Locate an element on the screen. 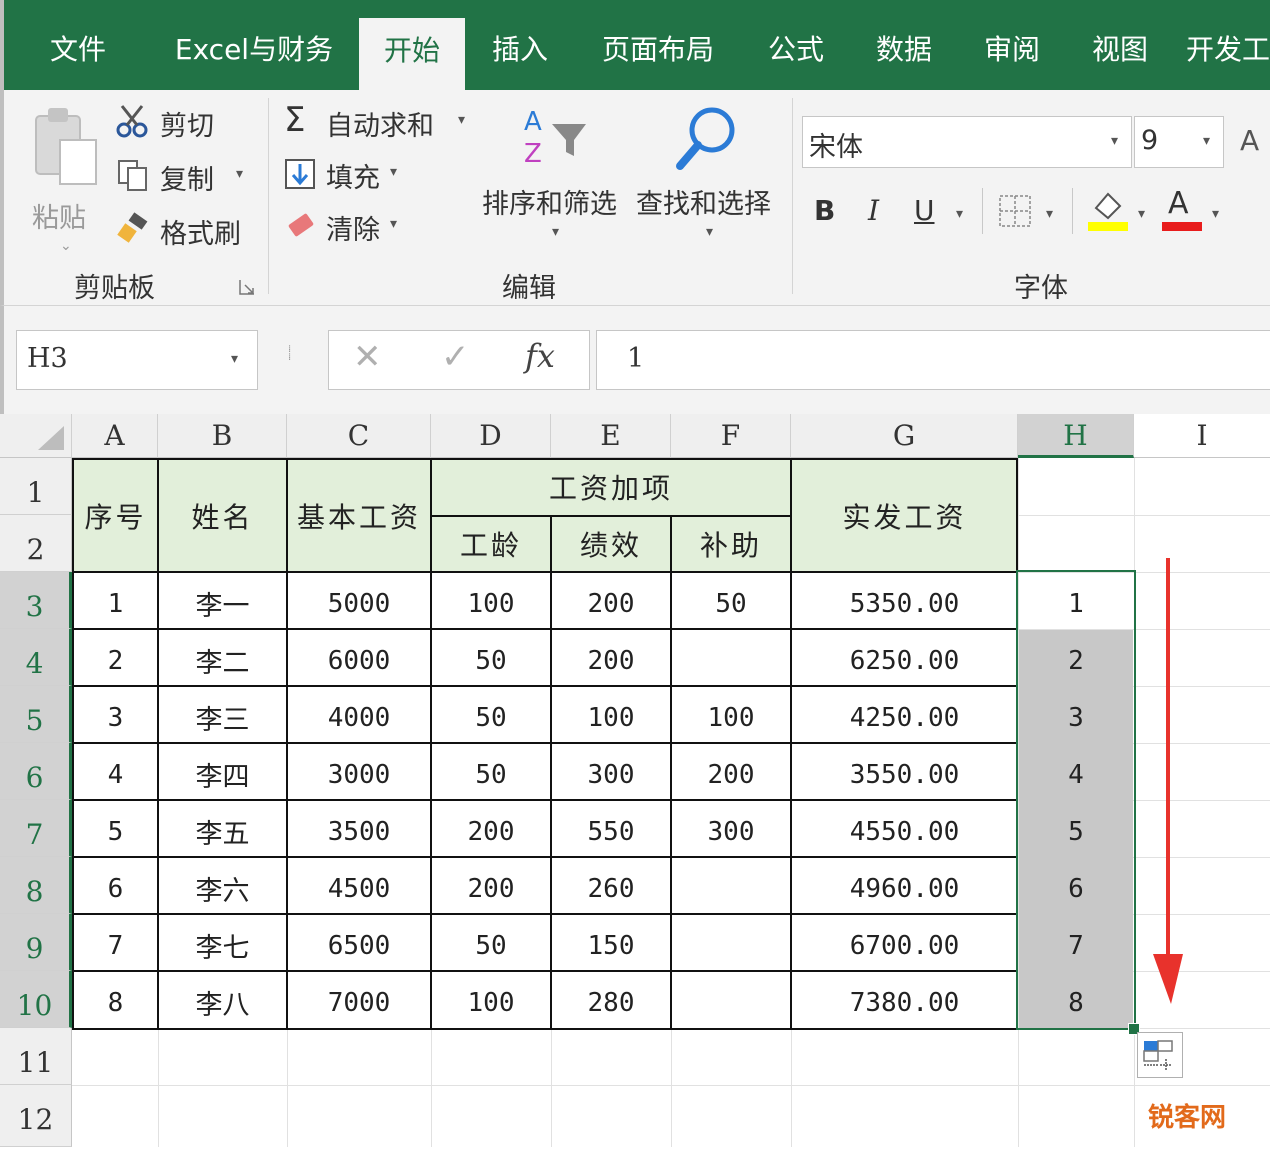 This screenshot has width=1270, height=1155. cell-base-salary: 6500 is located at coordinates (359, 944).